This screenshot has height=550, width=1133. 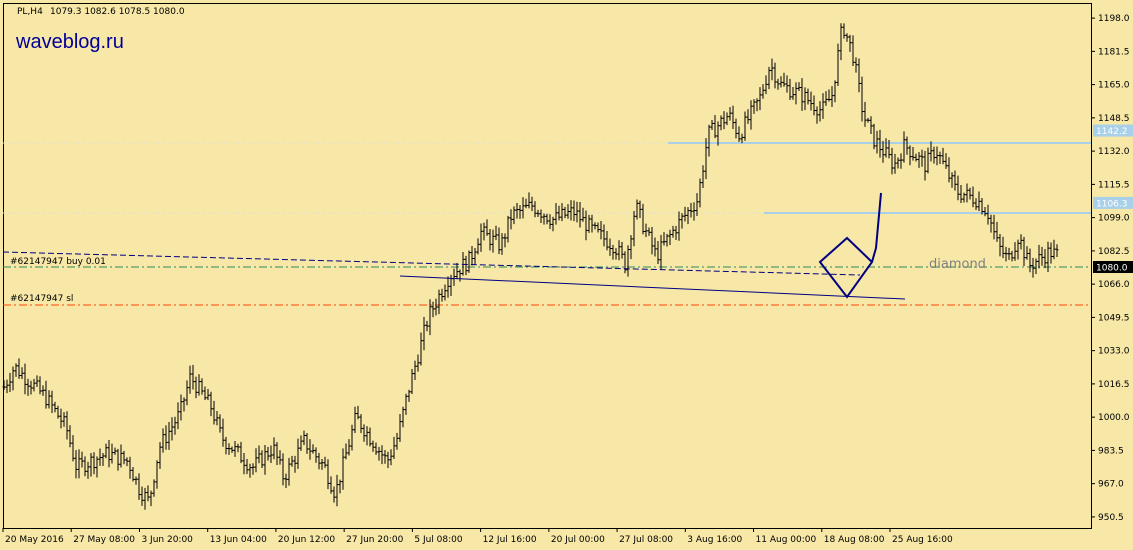 I want to click on watermark-logo: waveblog.ru, so click(x=69, y=42).